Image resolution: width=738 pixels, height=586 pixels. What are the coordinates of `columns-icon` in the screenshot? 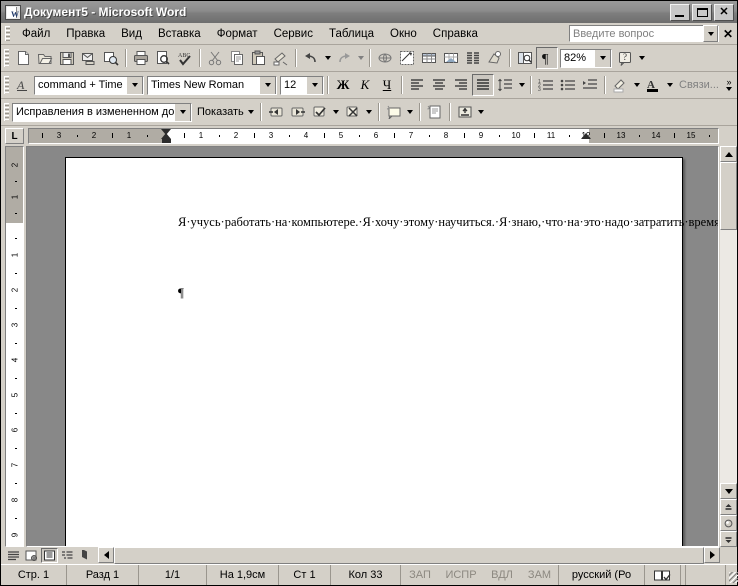 It's located at (473, 58).